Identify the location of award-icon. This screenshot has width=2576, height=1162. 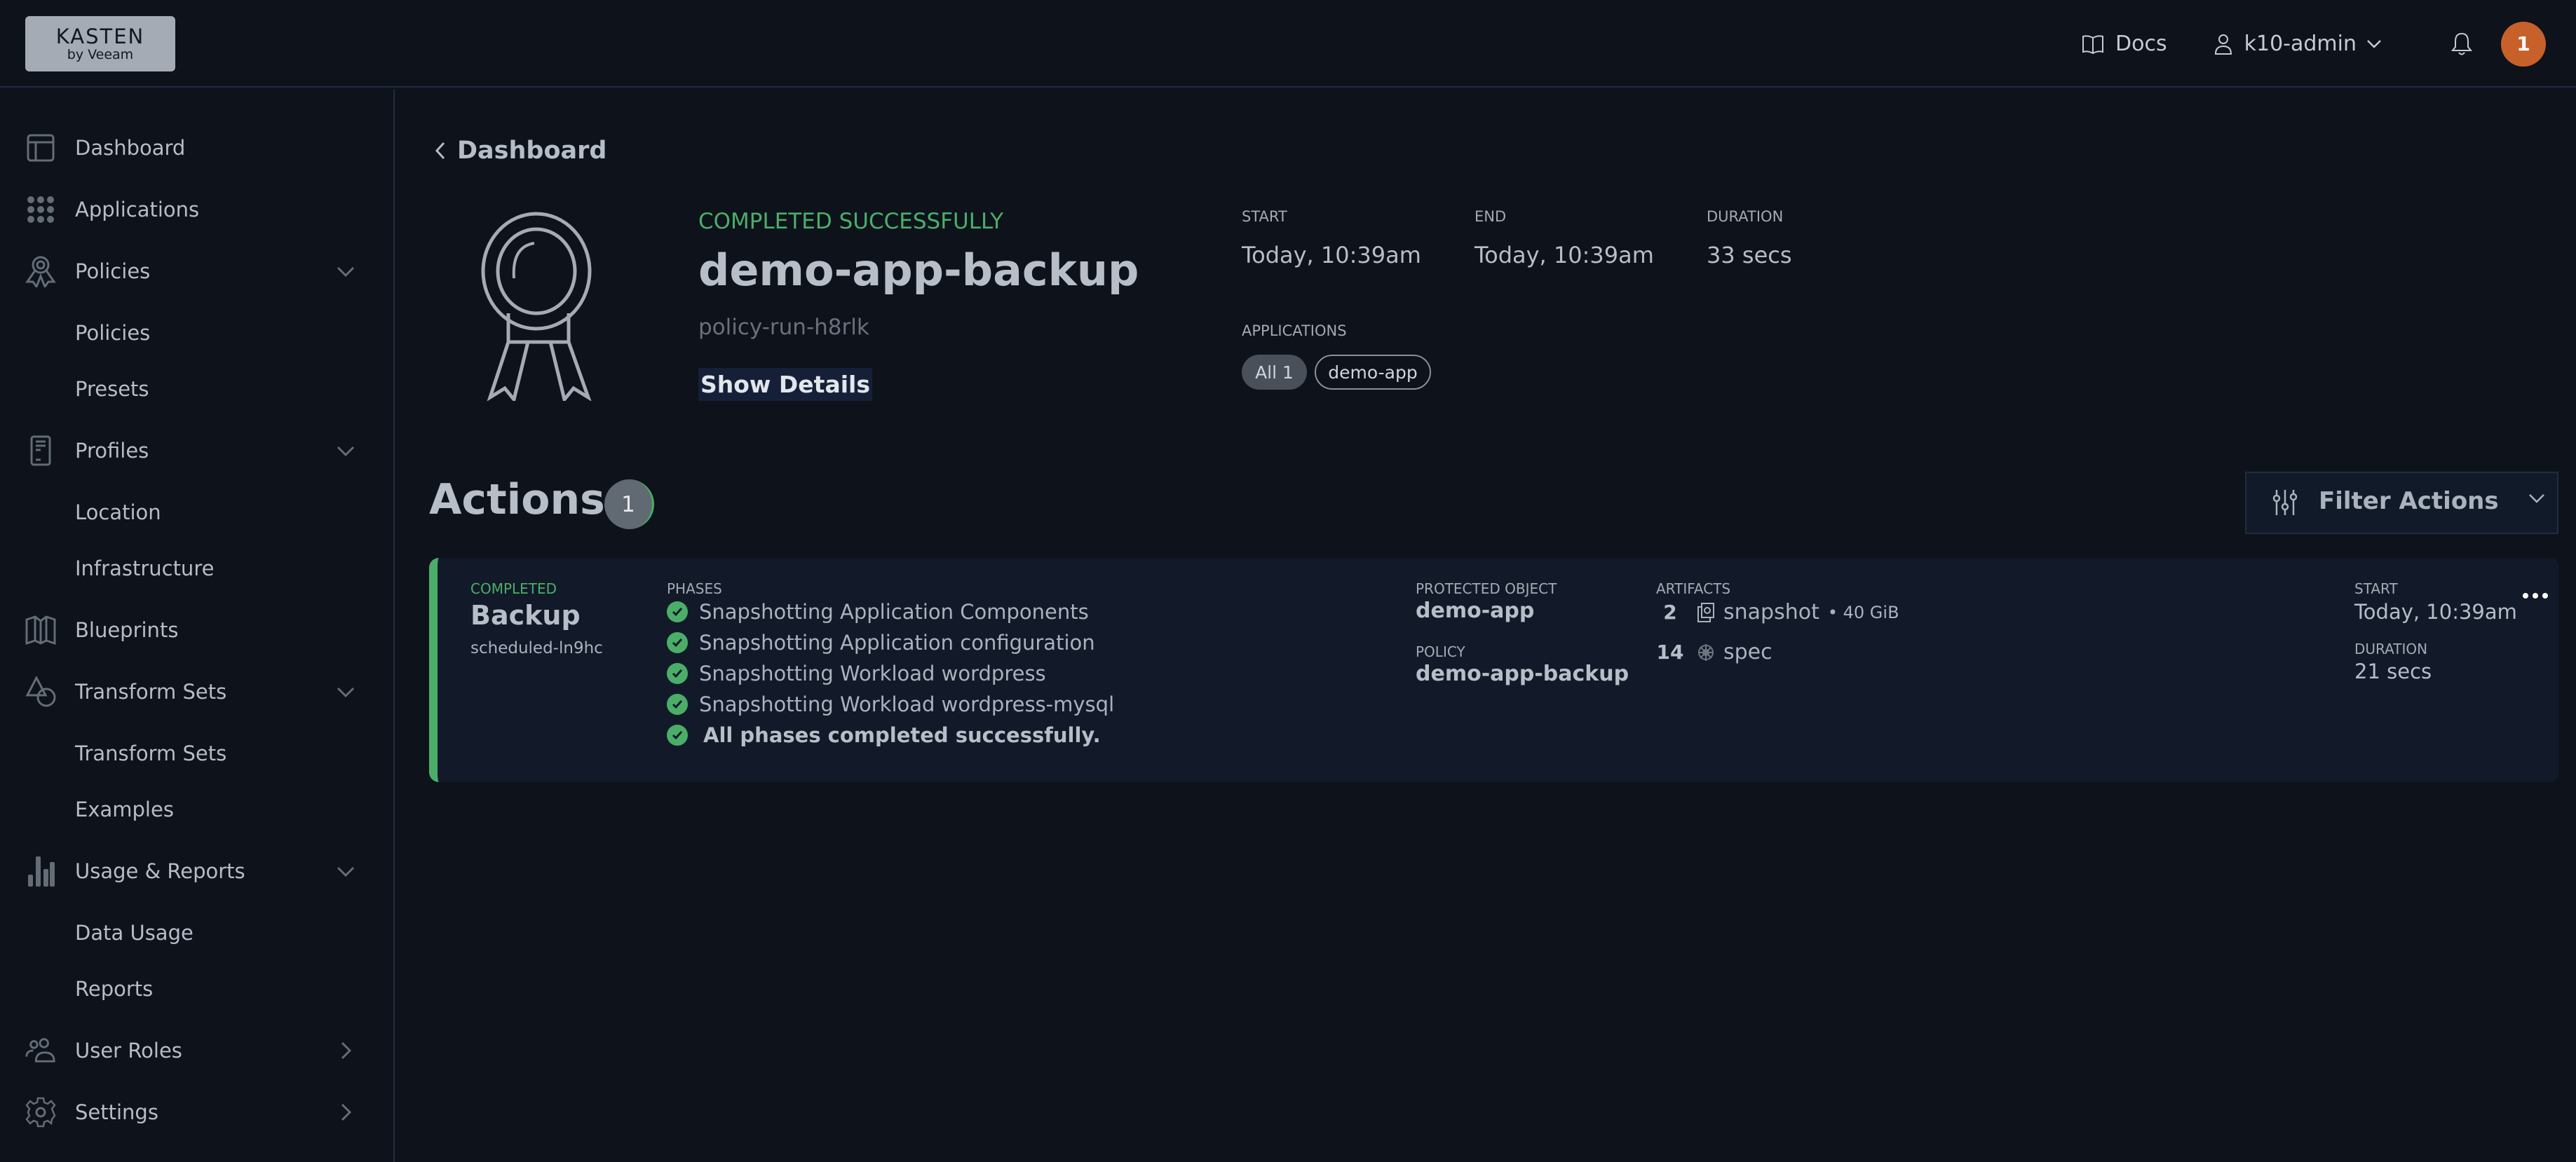
(40, 271).